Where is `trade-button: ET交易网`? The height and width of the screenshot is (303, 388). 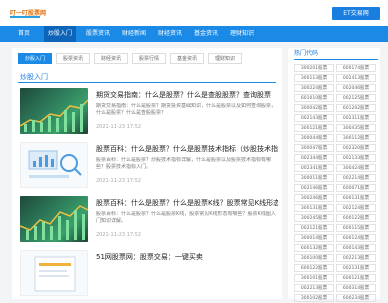
trade-button: ET交易网 is located at coordinates (356, 13).